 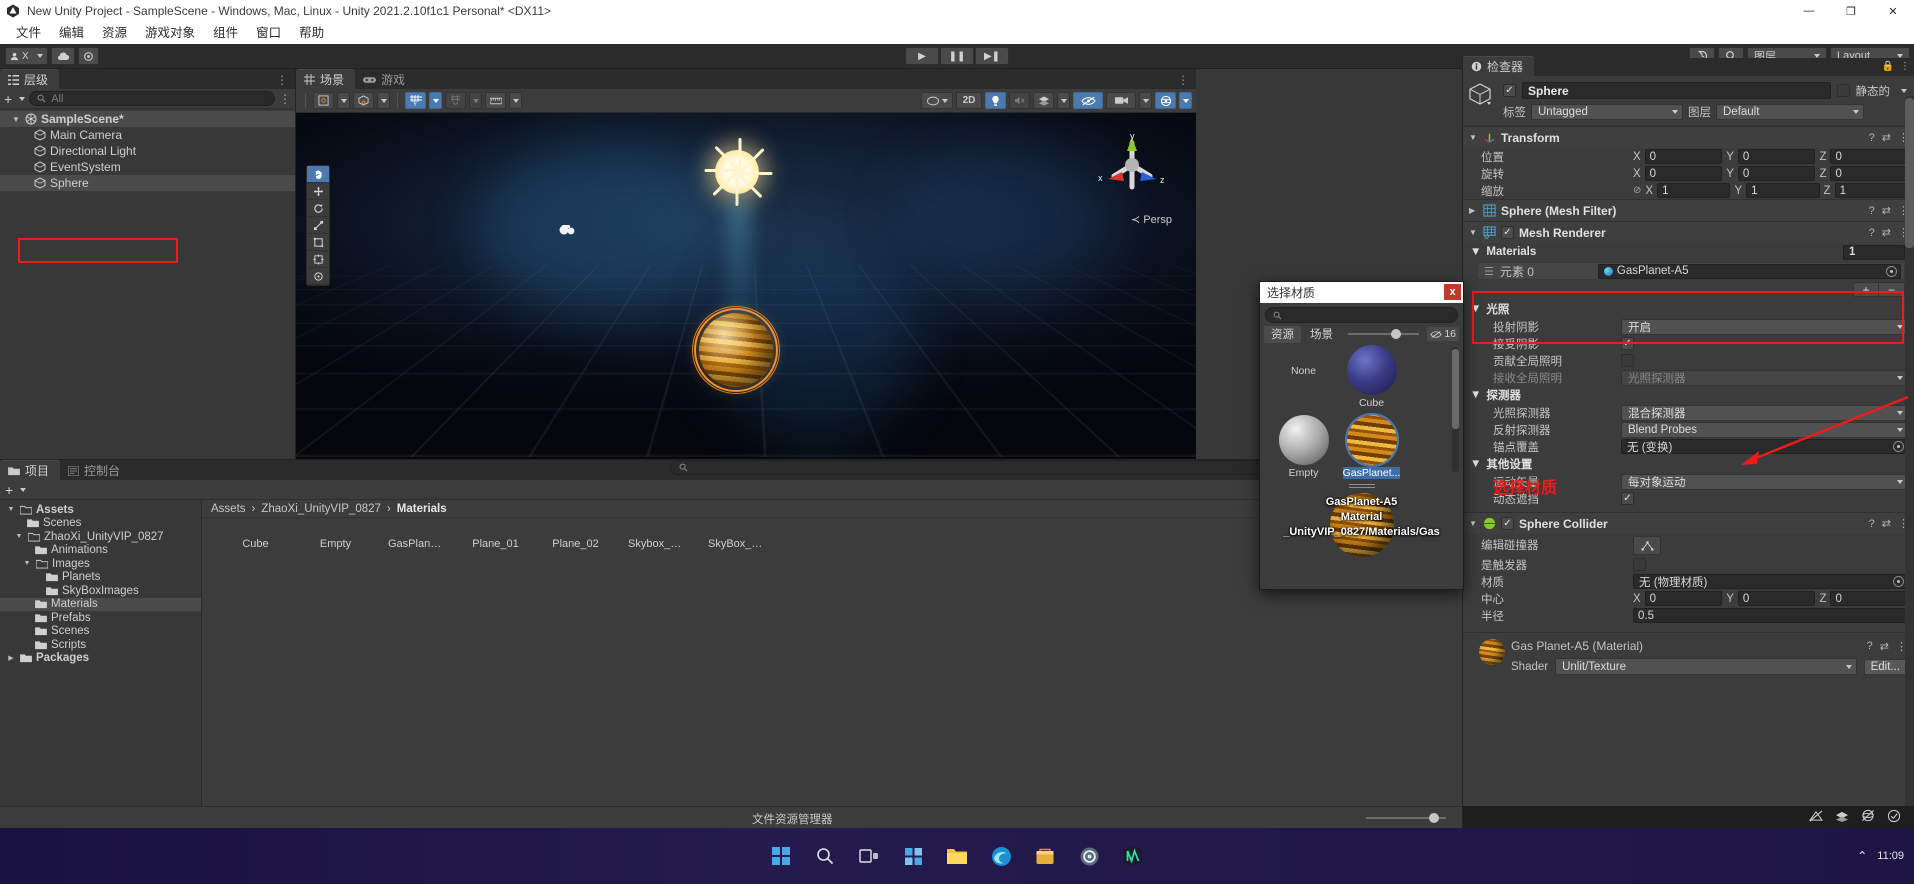 What do you see at coordinates (1790, 112) in the screenshot?
I see `layer-dropdown: Default` at bounding box center [1790, 112].